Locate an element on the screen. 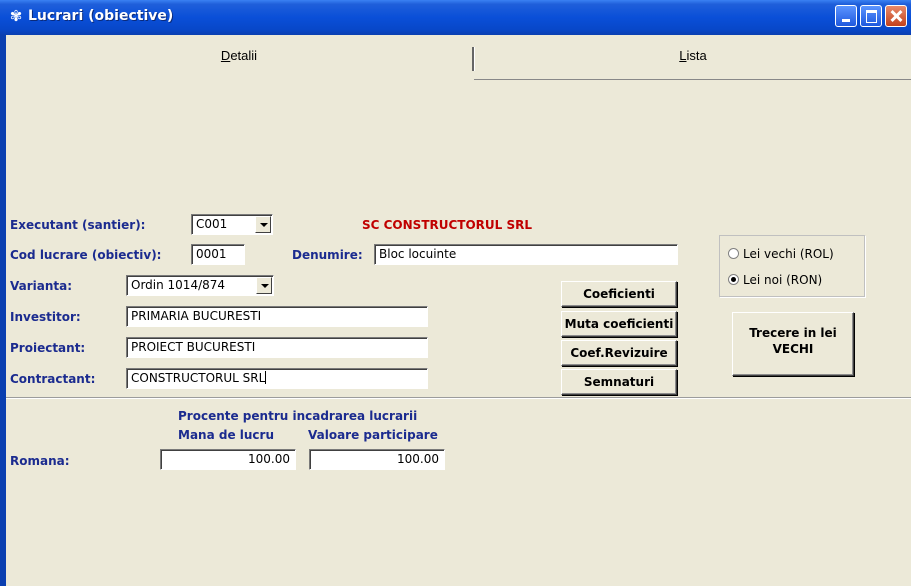 The width and height of the screenshot is (911, 586). procente-heading: Procente pentru incadrarea lucrarii is located at coordinates (298, 416).